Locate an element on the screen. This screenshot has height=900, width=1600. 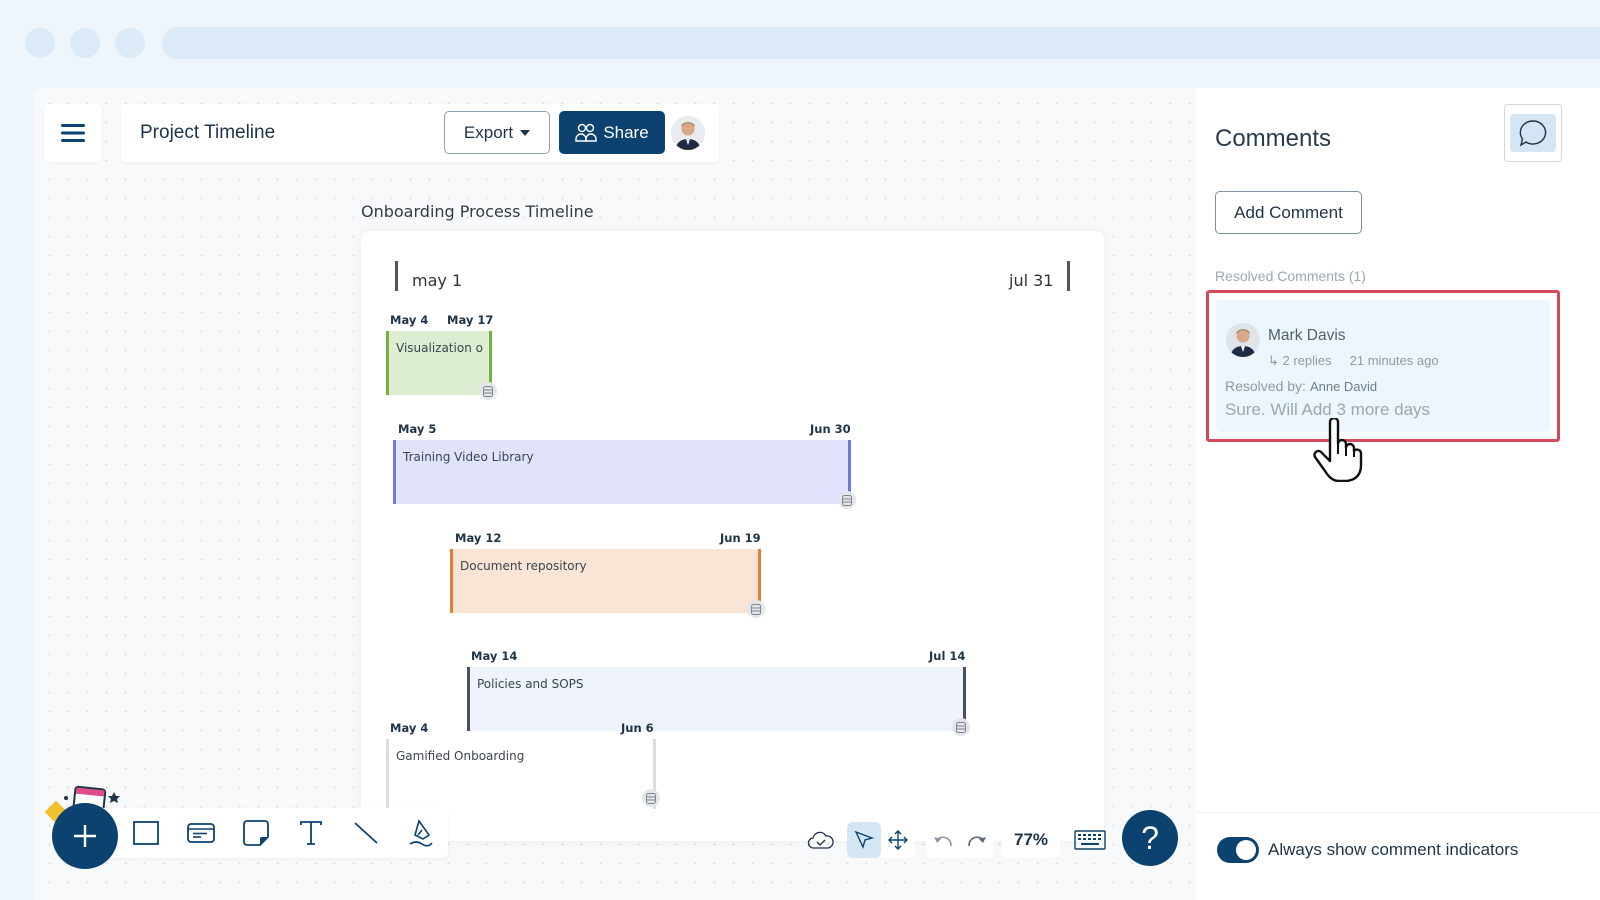
sticky-note-tool is located at coordinates (256, 833).